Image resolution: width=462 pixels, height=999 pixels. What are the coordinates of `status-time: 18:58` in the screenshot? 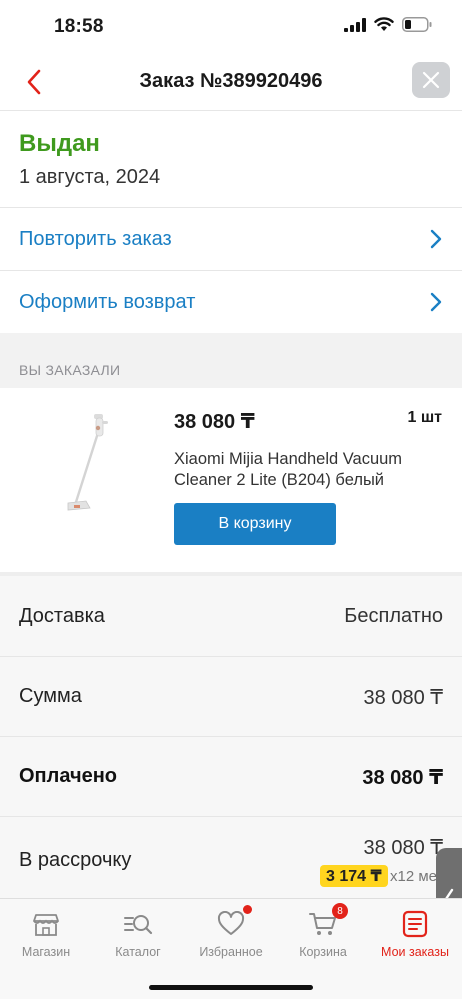 It's located at (79, 26).